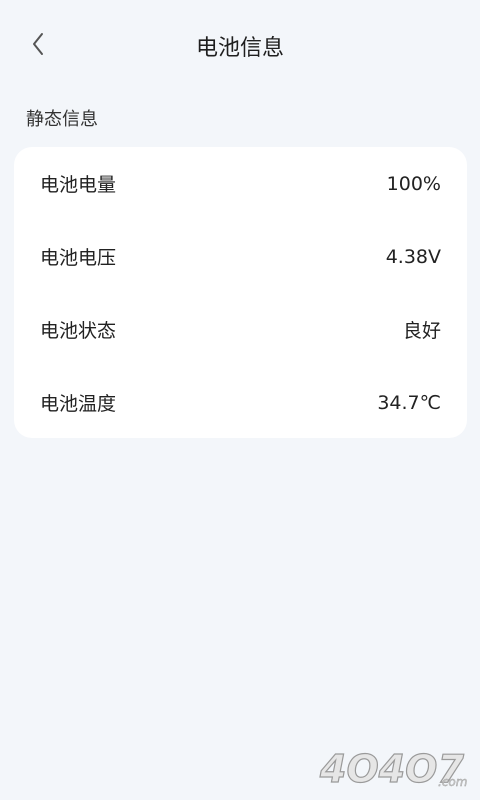  What do you see at coordinates (240, 183) in the screenshot?
I see `list-item-battery-level: 电池电量 100%` at bounding box center [240, 183].